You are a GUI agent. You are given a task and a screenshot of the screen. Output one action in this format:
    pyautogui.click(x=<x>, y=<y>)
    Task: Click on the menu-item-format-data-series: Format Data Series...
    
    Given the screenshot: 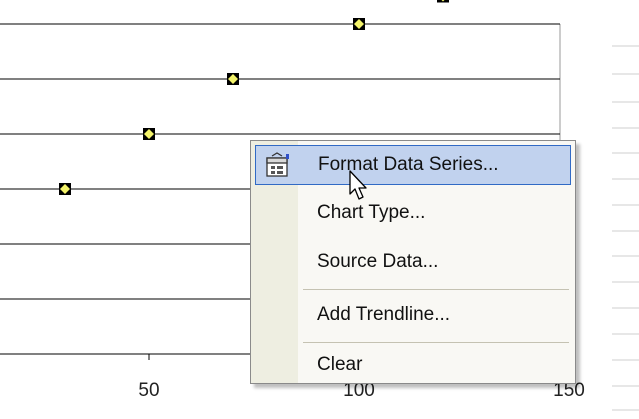 What is the action you would take?
    pyautogui.click(x=413, y=165)
    